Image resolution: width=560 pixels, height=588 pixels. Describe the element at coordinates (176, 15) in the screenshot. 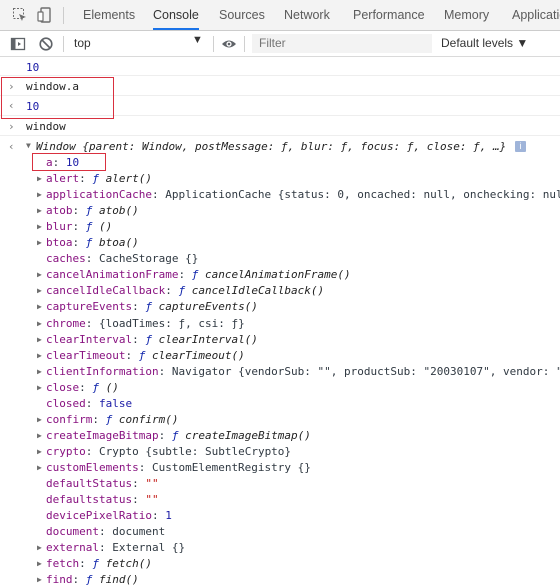

I see `tab-console: Console` at that location.